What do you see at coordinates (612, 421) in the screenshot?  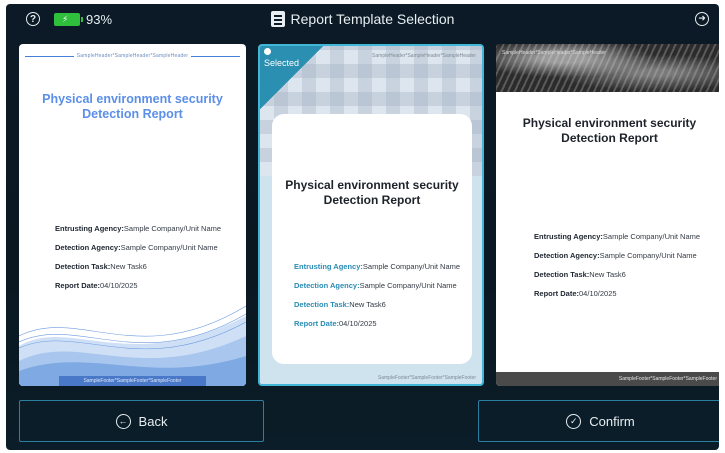 I see `confirm-button-label: Confirm` at bounding box center [612, 421].